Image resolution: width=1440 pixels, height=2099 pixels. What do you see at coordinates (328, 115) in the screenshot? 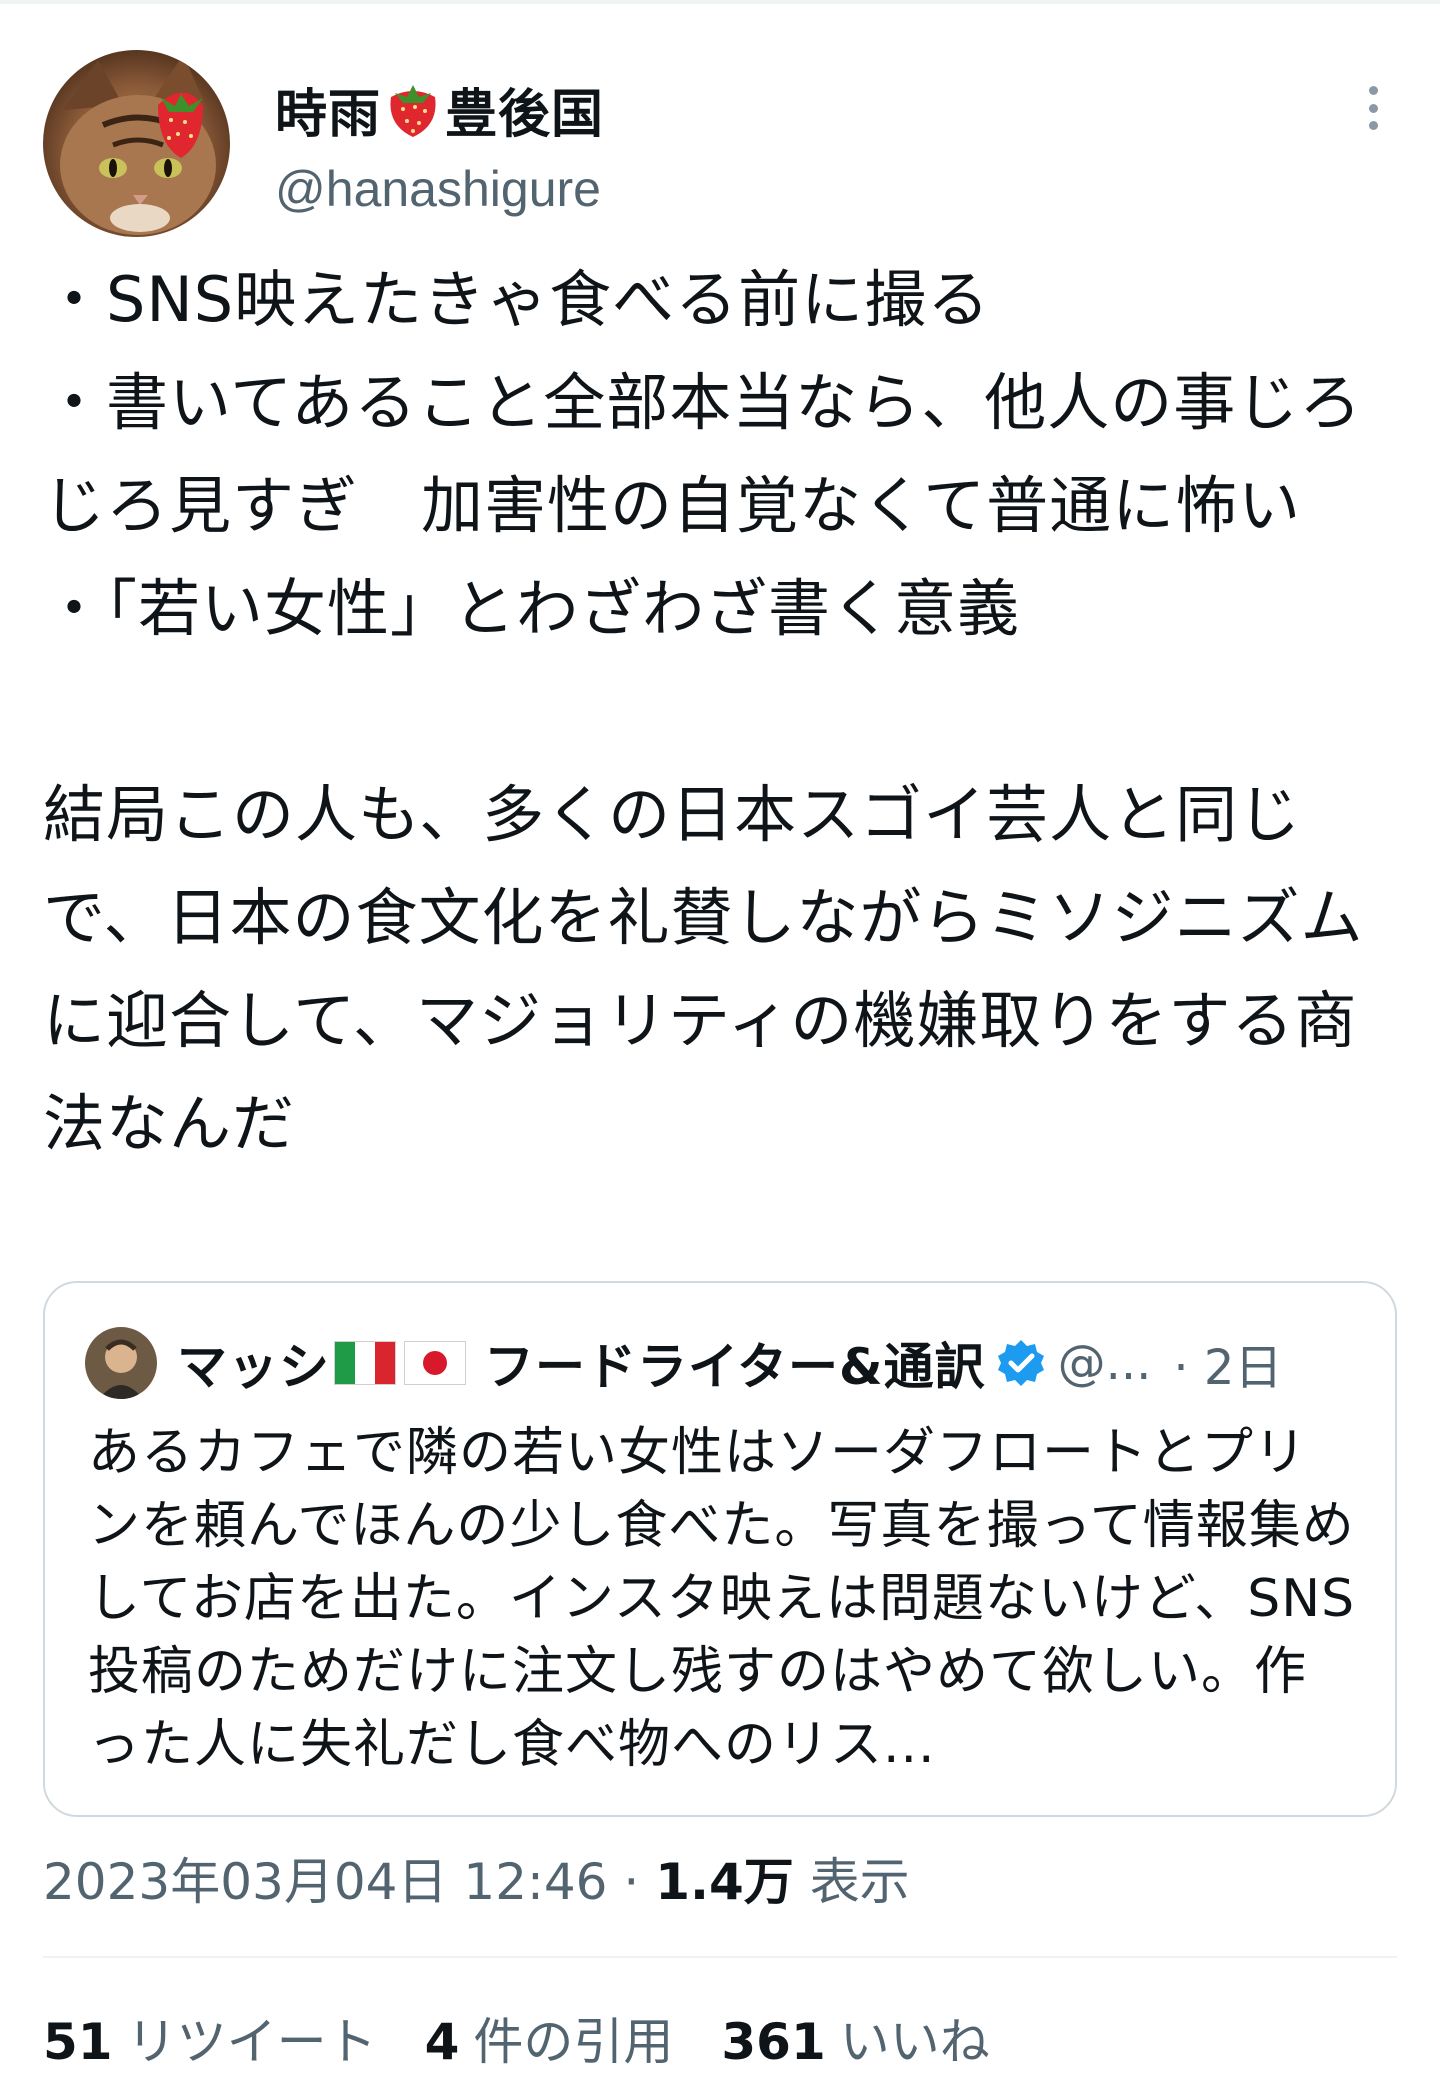
I see `author-name-prefix: 時雨` at bounding box center [328, 115].